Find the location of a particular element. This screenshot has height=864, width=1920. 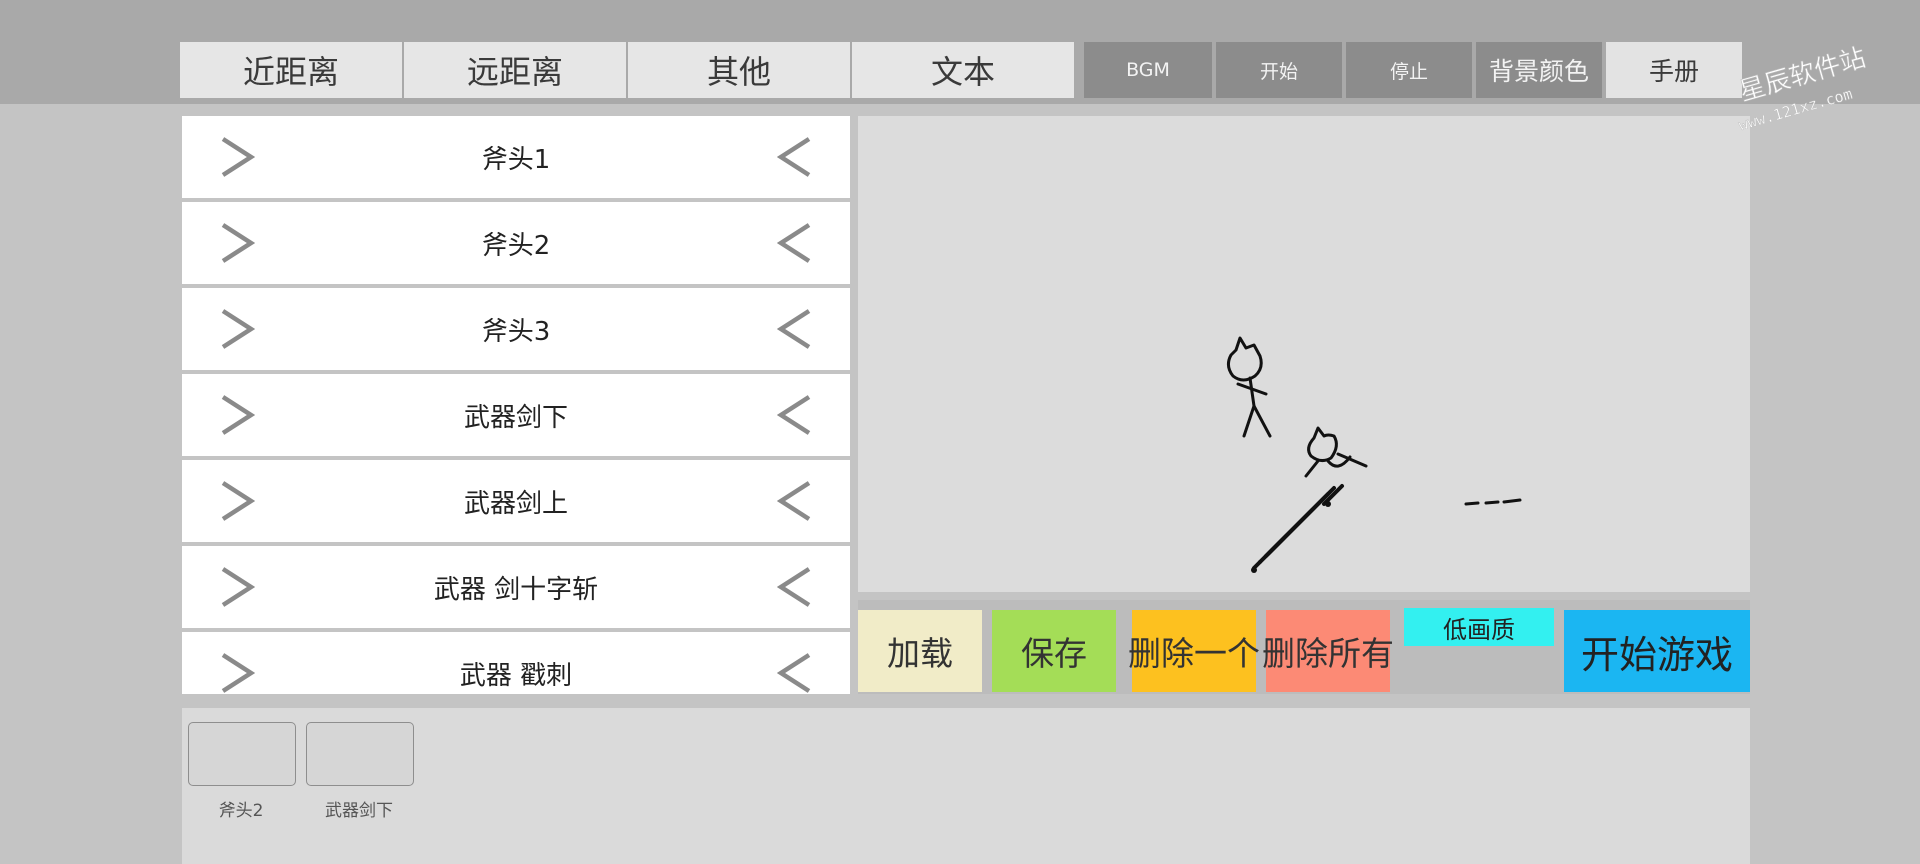

action-list-item: 斧头2 is located at coordinates (516, 243).